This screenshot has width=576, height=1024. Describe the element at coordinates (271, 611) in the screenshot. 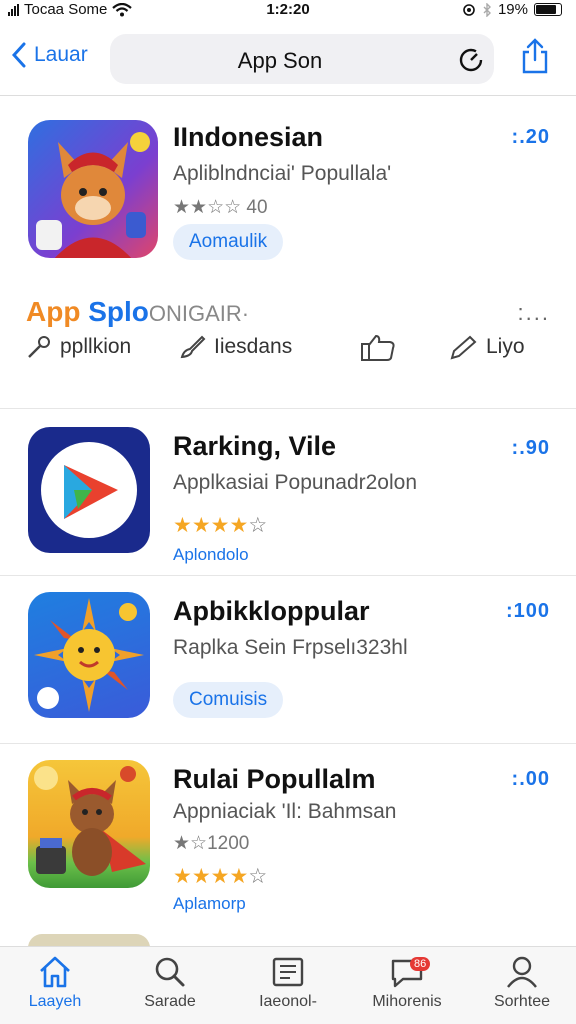

I see `app-name: Apbikkloppular` at that location.